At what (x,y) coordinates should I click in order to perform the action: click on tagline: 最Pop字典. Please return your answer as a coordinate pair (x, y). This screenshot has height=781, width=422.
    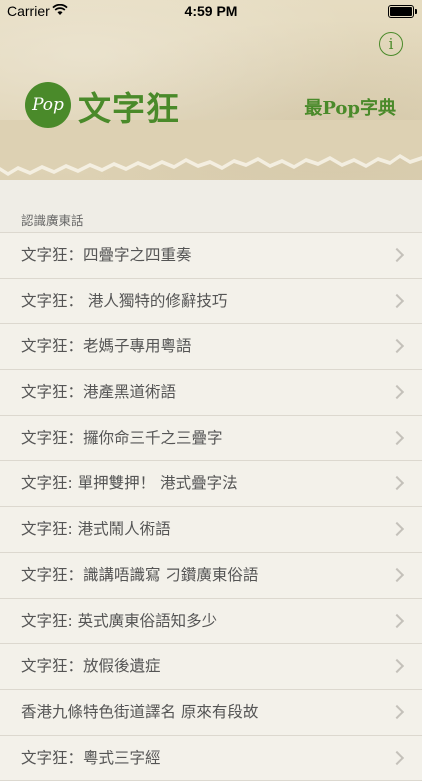
    Looking at the image, I should click on (350, 108).